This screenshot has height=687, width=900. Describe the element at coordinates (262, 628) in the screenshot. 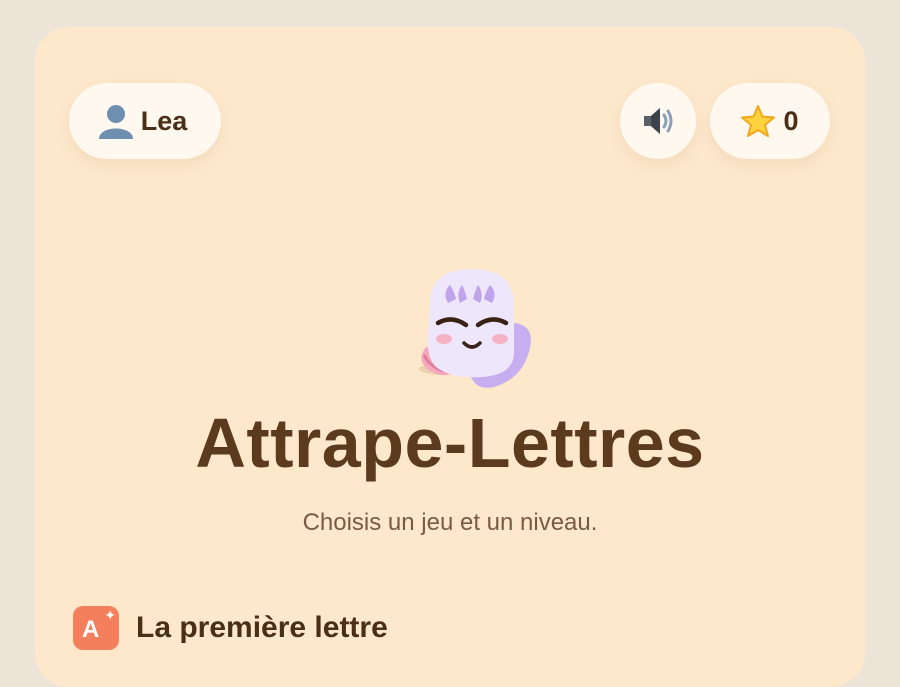

I see `section-title-first-letter: La première lettre` at that location.